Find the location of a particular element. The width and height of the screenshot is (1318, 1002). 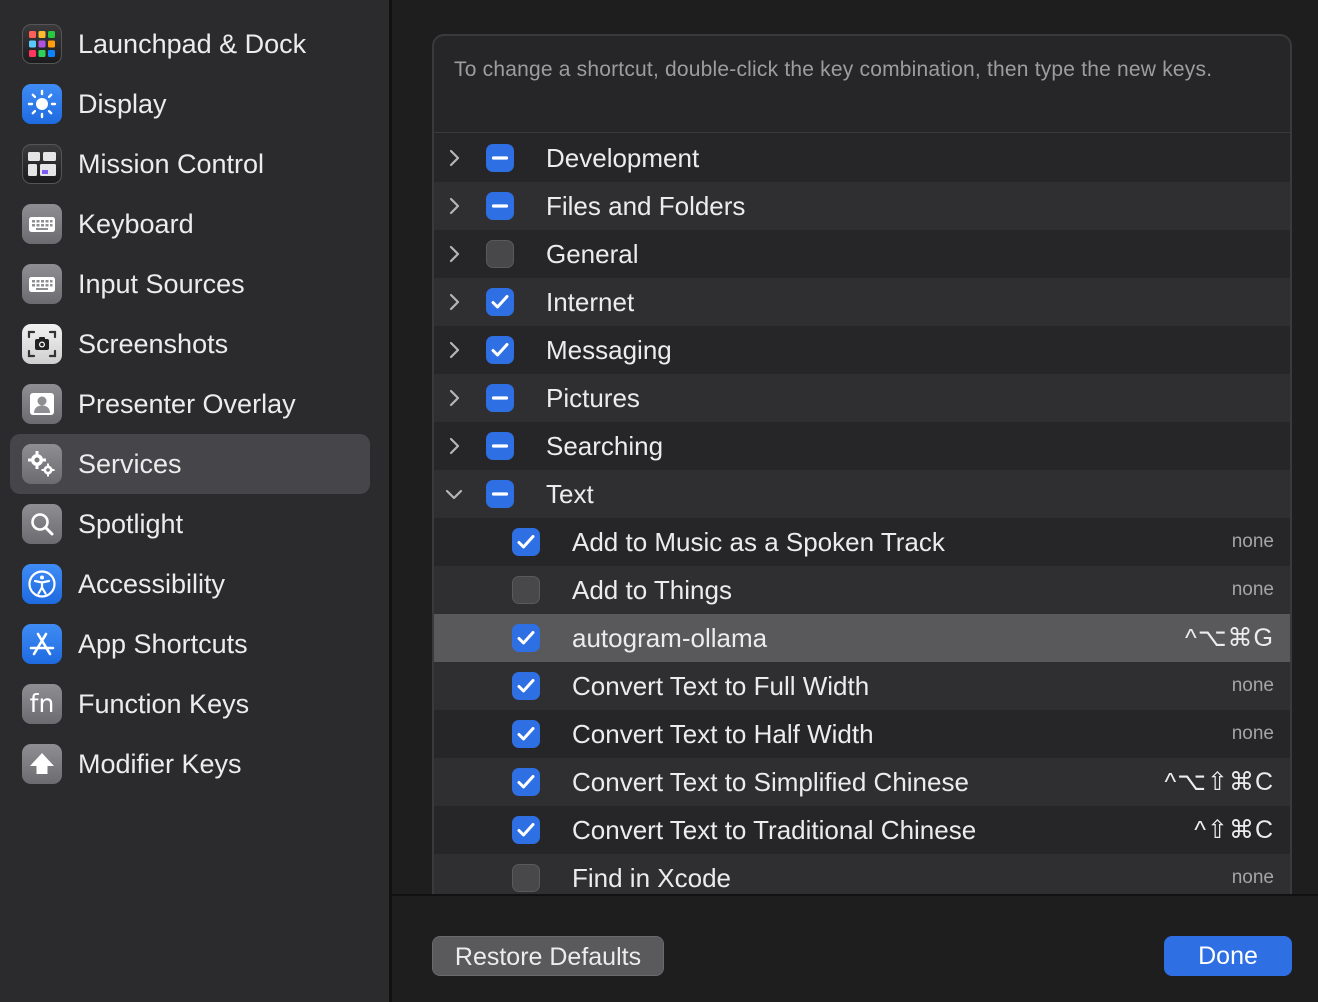

category-row: Searching is located at coordinates (862, 446).